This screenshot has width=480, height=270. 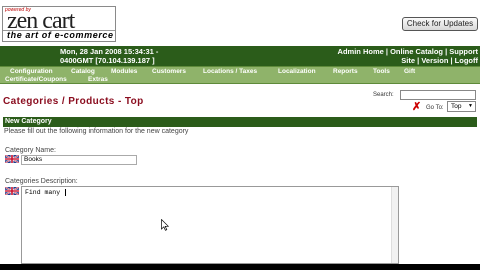 I want to click on menu-certificate-coupons: Certificate/Coupons, so click(x=36, y=79).